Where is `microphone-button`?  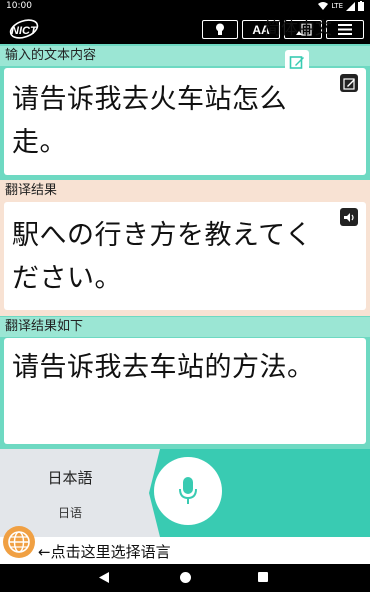
microphone-button is located at coordinates (188, 491).